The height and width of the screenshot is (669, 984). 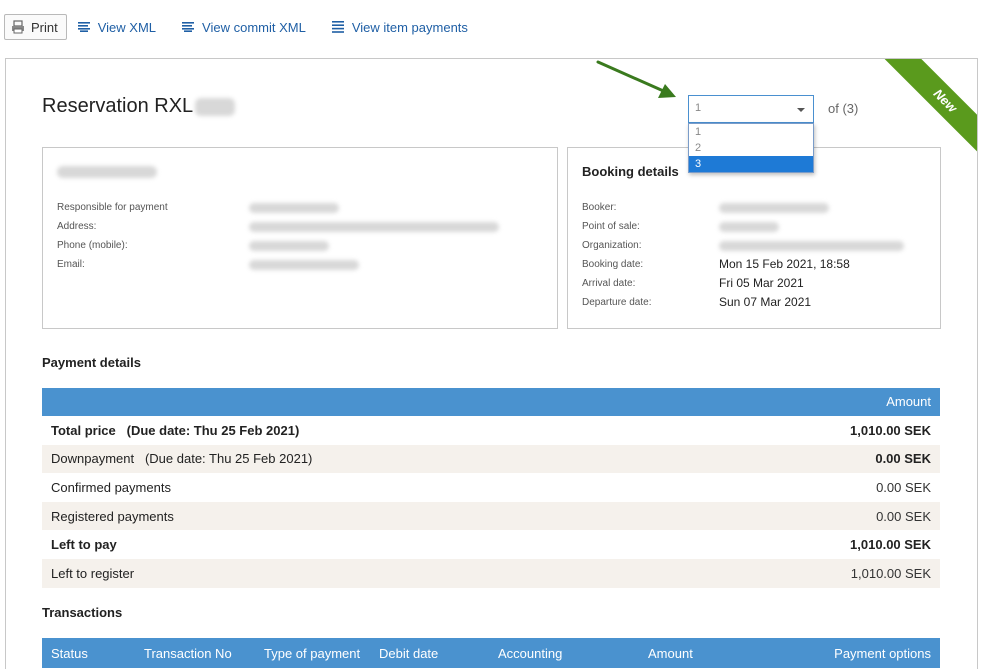 I want to click on caret-down-icon, so click(x=801, y=110).